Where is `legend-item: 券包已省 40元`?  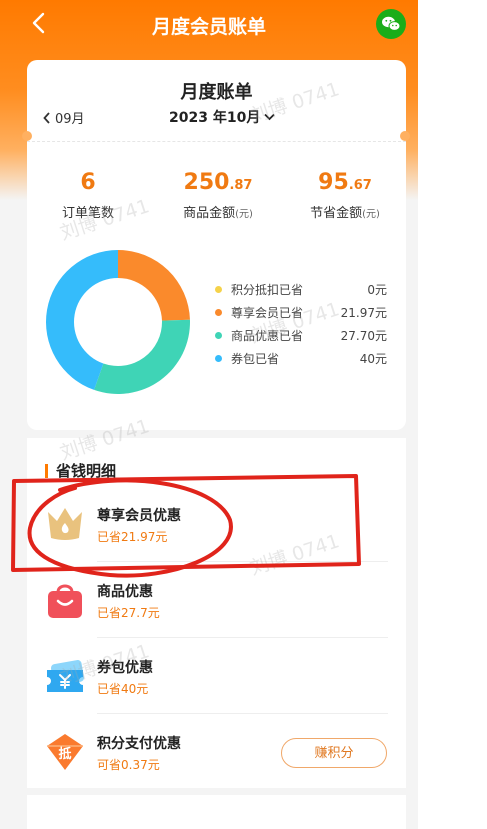 legend-item: 券包已省 40元 is located at coordinates (301, 358).